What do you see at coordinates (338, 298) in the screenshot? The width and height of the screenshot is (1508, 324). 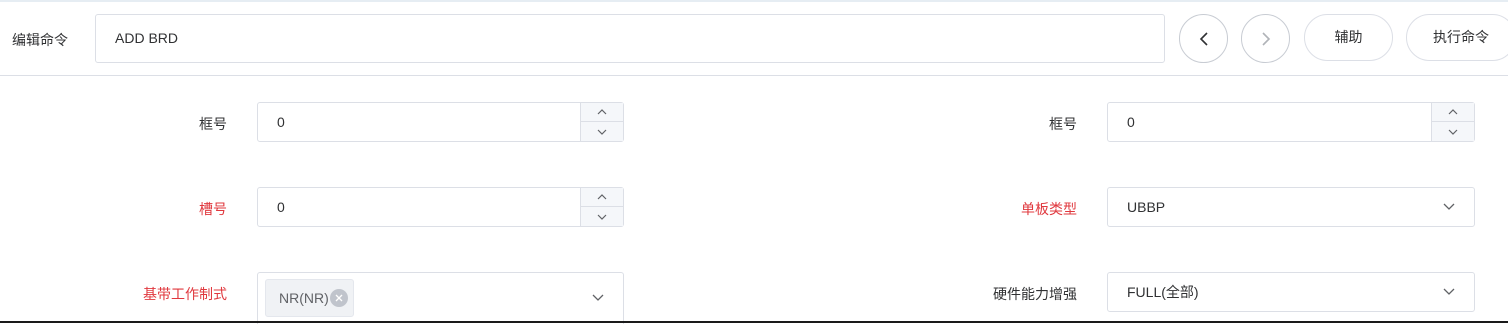 I see `tag-close-icon` at bounding box center [338, 298].